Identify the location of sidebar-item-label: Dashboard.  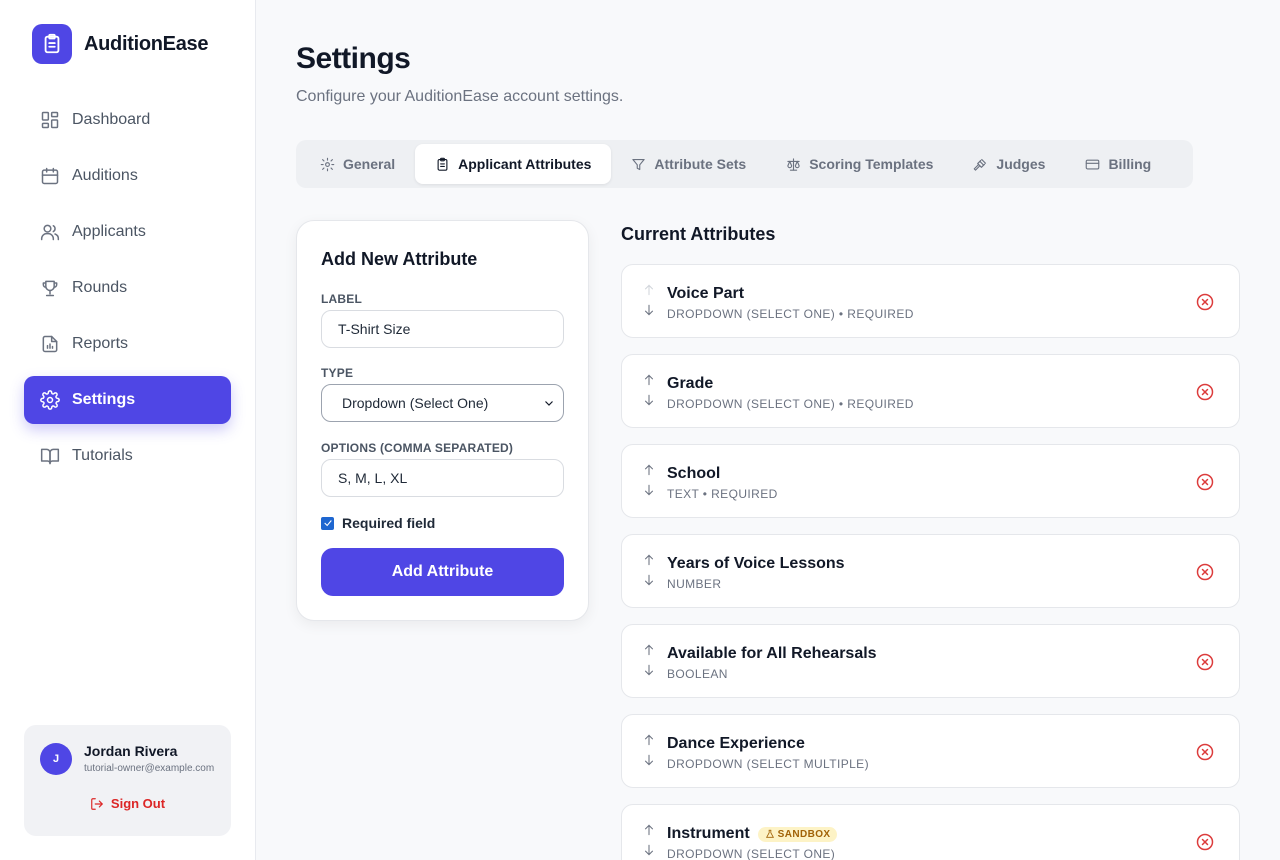
(111, 119).